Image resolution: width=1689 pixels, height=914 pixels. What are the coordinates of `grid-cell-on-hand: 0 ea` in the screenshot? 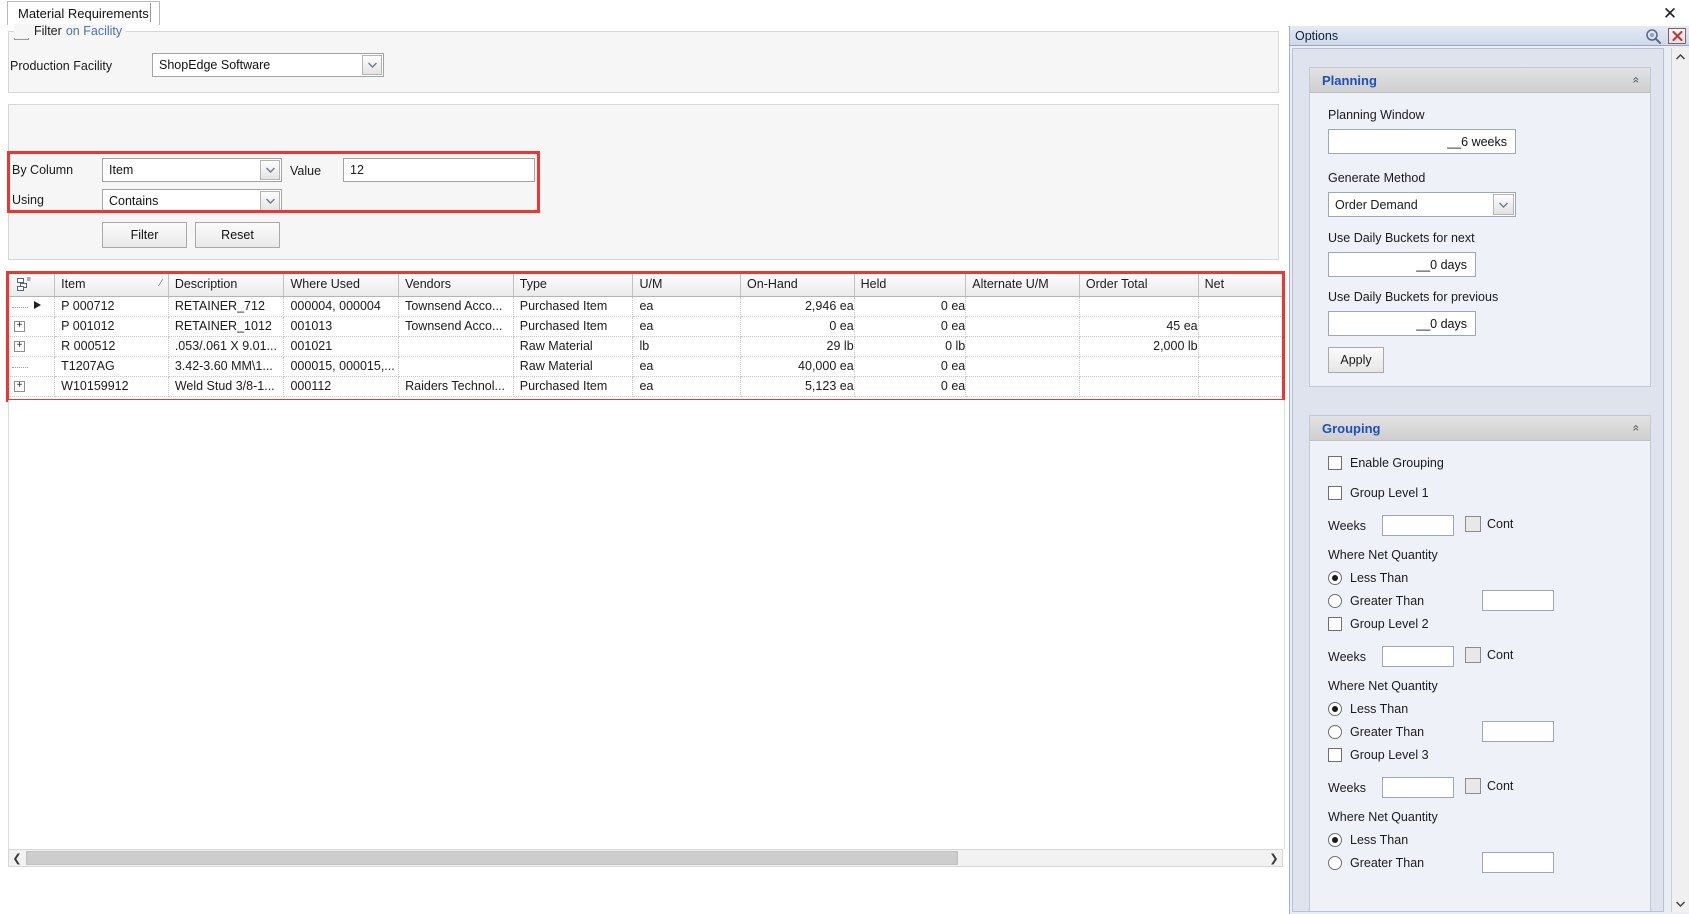 It's located at (797, 326).